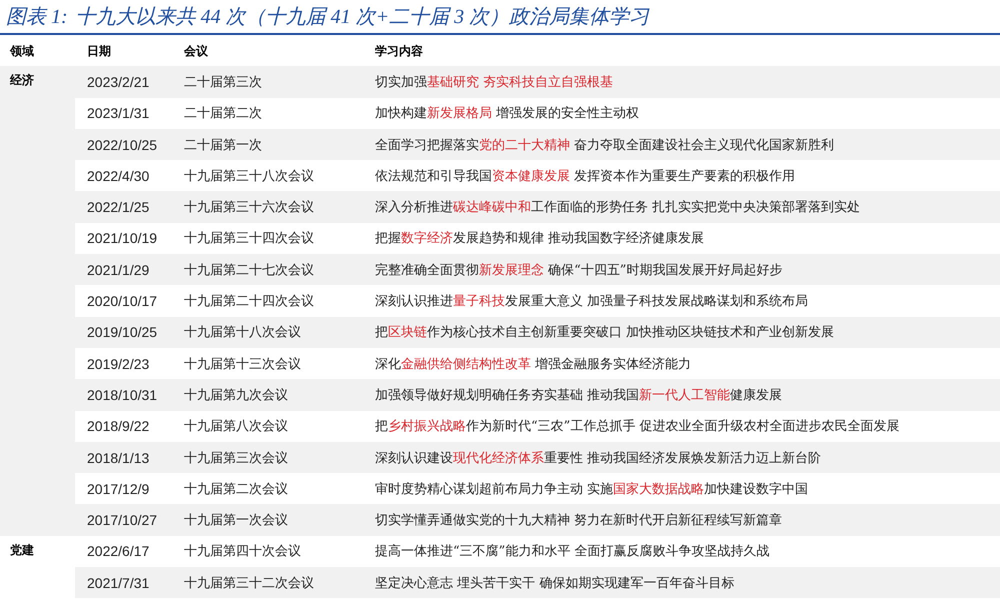 This screenshot has height=608, width=1000. Describe the element at coordinates (604, 145) in the screenshot. I see `content-cell-text: 全面学习把握落实党的二十大精神 奋力夺取全面建设社会主义现代化国家新胜利` at that location.